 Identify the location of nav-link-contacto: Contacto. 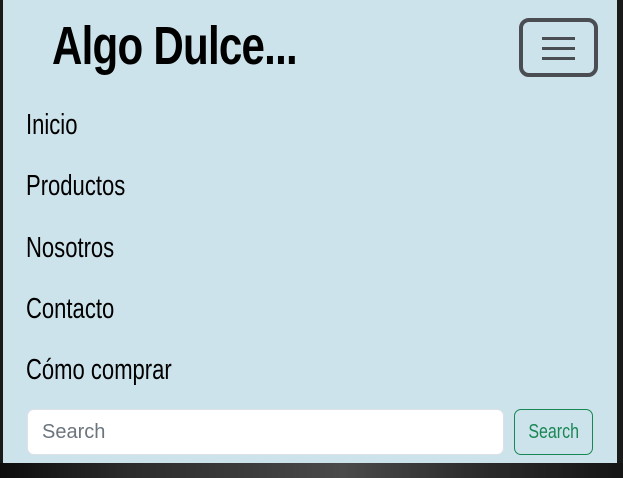
(99, 314).